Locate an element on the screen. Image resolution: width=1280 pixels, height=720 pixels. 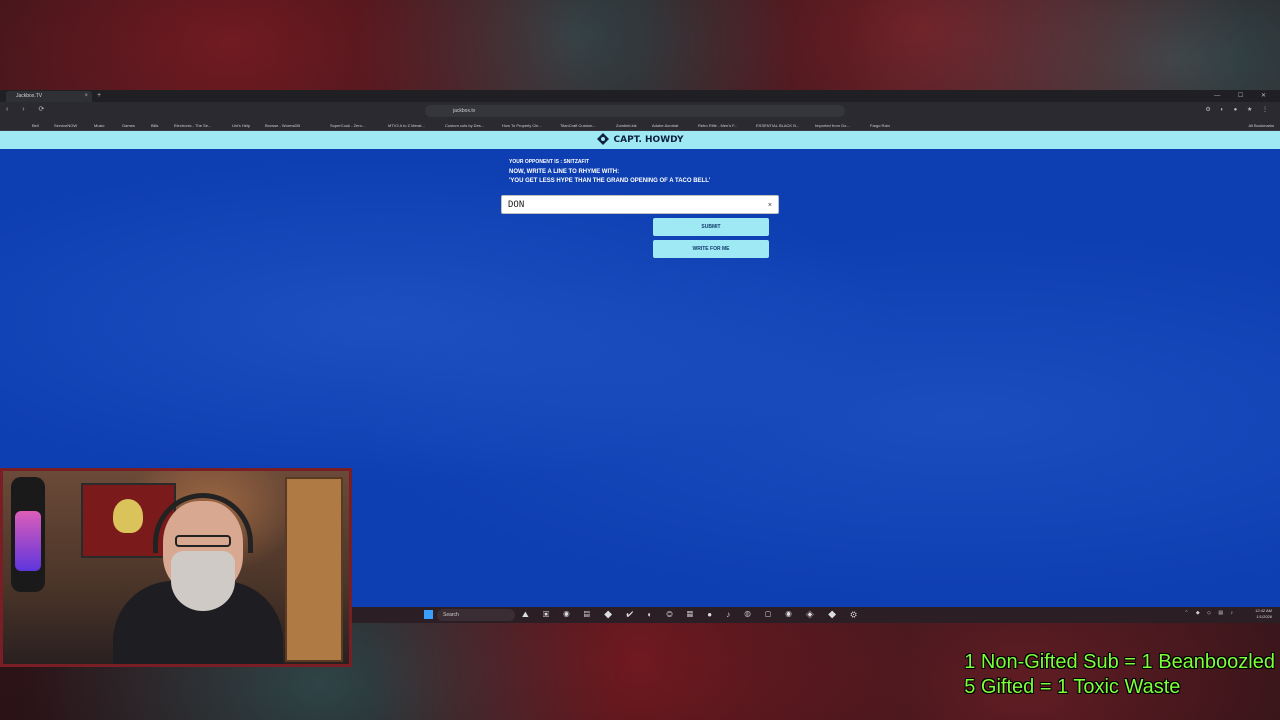
system-tray-icons: ⌃ ◆ ◇ ▤ ♪ is located at coordinates (1210, 613).